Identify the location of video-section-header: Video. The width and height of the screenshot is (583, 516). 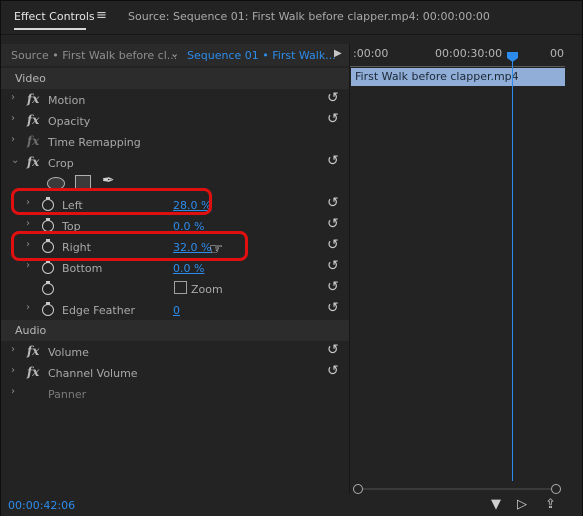
(175, 78).